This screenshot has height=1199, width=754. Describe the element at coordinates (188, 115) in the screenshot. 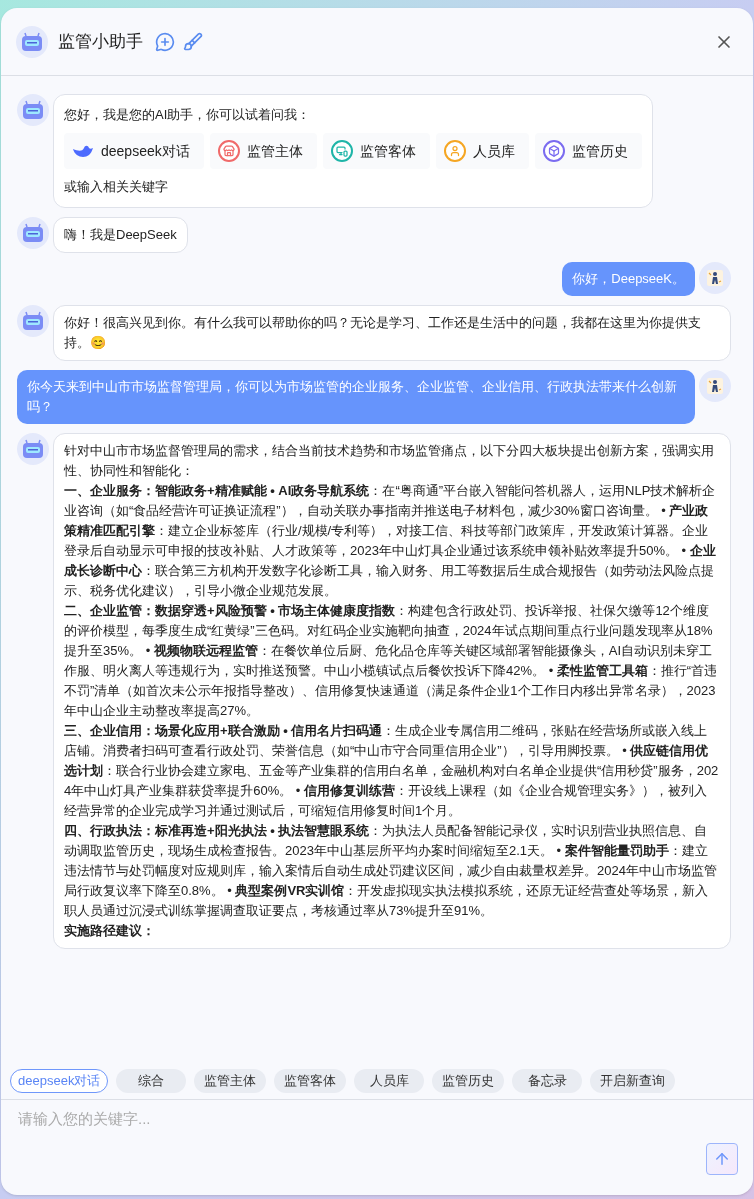

I see `welcome-text: 您好，我是您的AI助手，你可以试着问我：` at that location.